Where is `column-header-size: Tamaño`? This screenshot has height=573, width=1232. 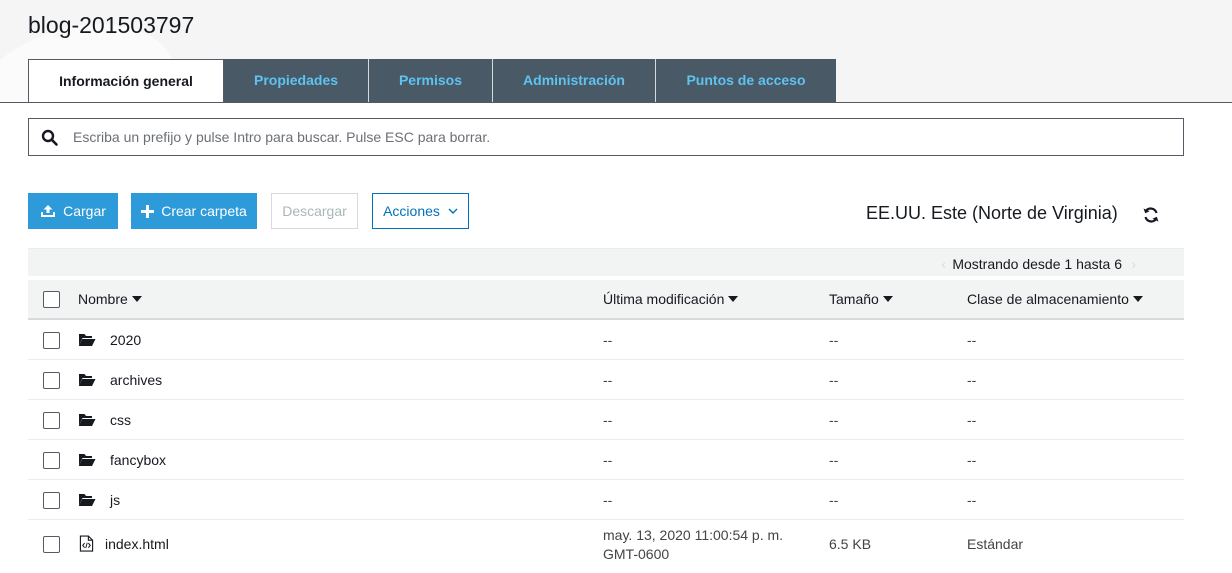
column-header-size: Tamaño is located at coordinates (861, 299).